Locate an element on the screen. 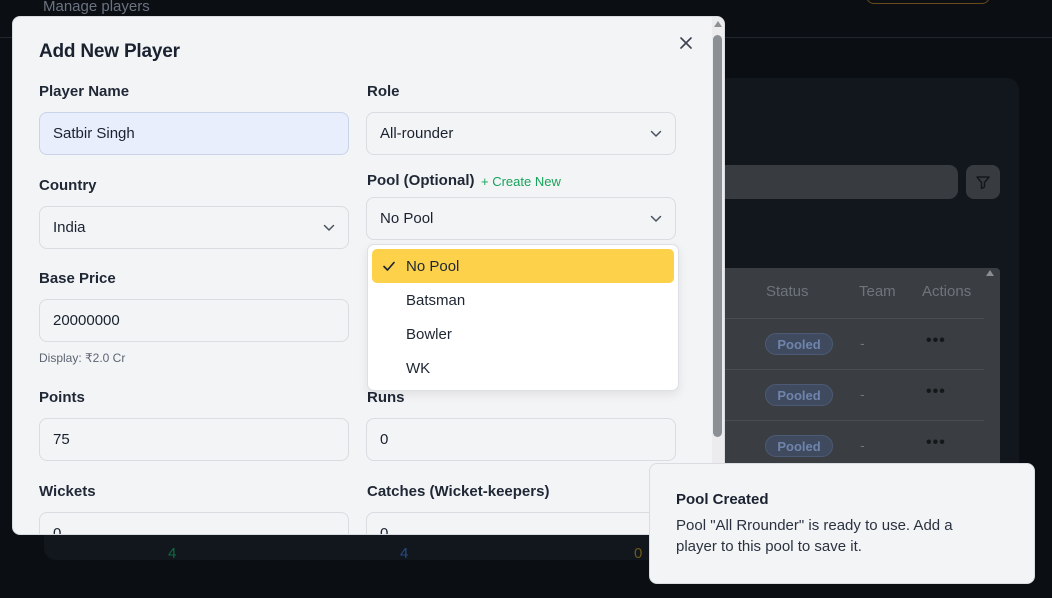  country-label: Country is located at coordinates (68, 185).